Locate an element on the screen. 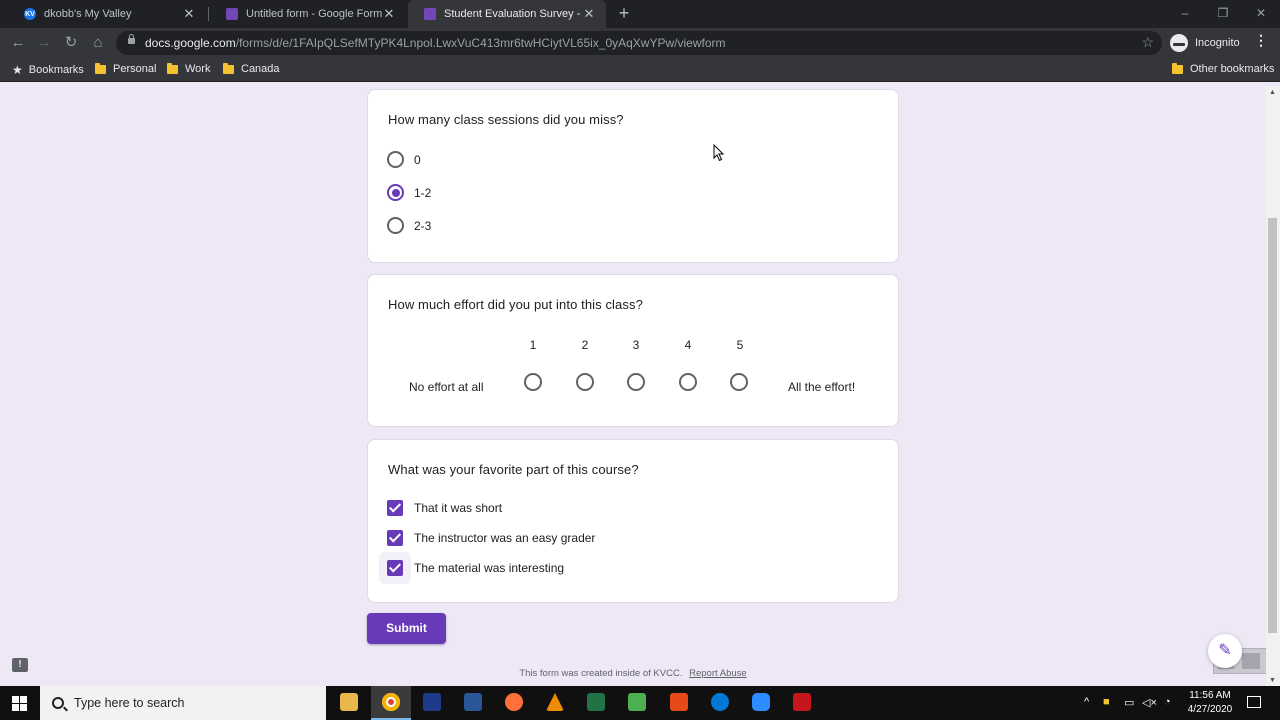 The height and width of the screenshot is (720, 1280). bookmark-folder-personal: Personal is located at coordinates (125, 68).